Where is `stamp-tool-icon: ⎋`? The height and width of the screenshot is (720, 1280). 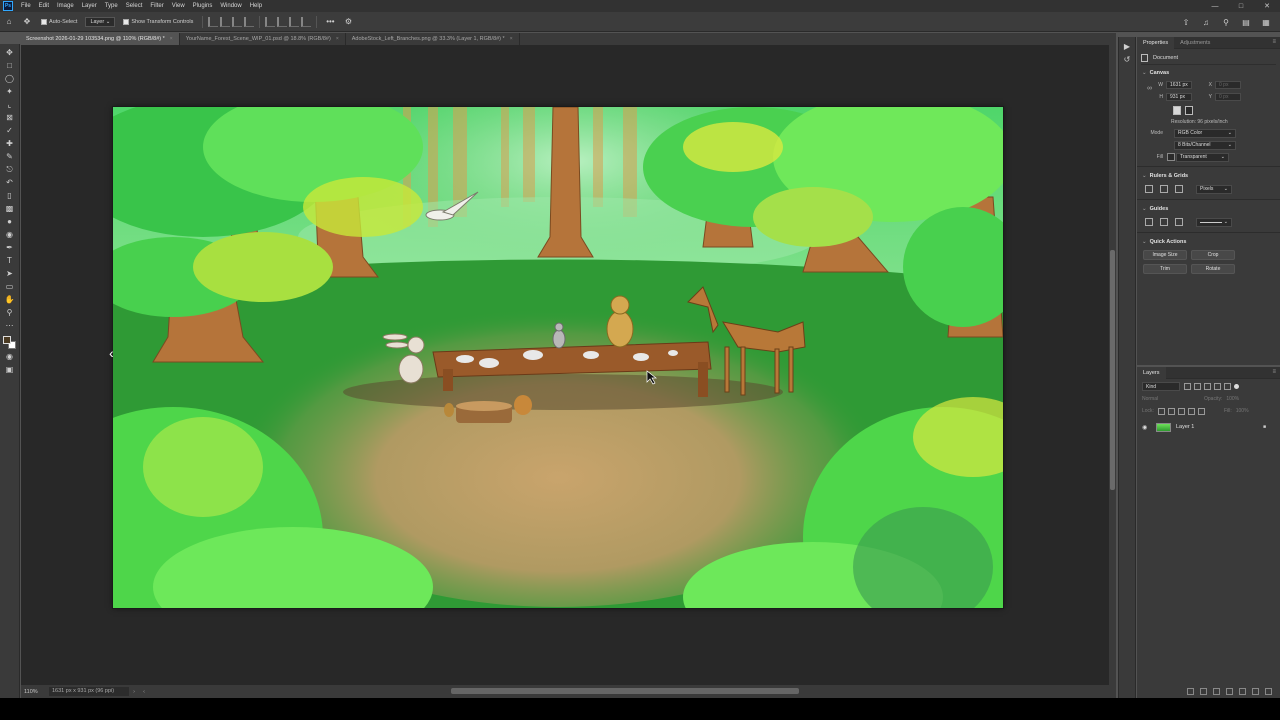 stamp-tool-icon: ⎋ is located at coordinates (10, 169).